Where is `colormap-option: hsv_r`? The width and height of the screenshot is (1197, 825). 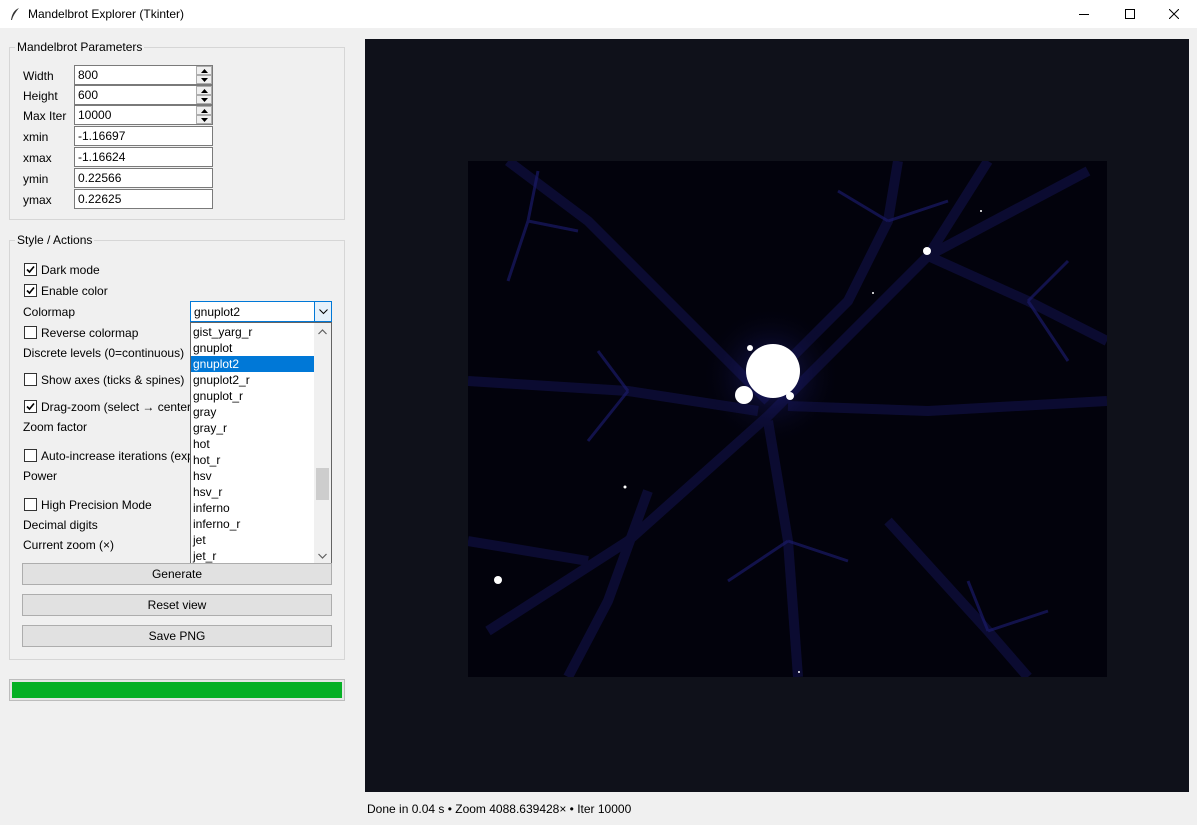 colormap-option: hsv_r is located at coordinates (253, 492).